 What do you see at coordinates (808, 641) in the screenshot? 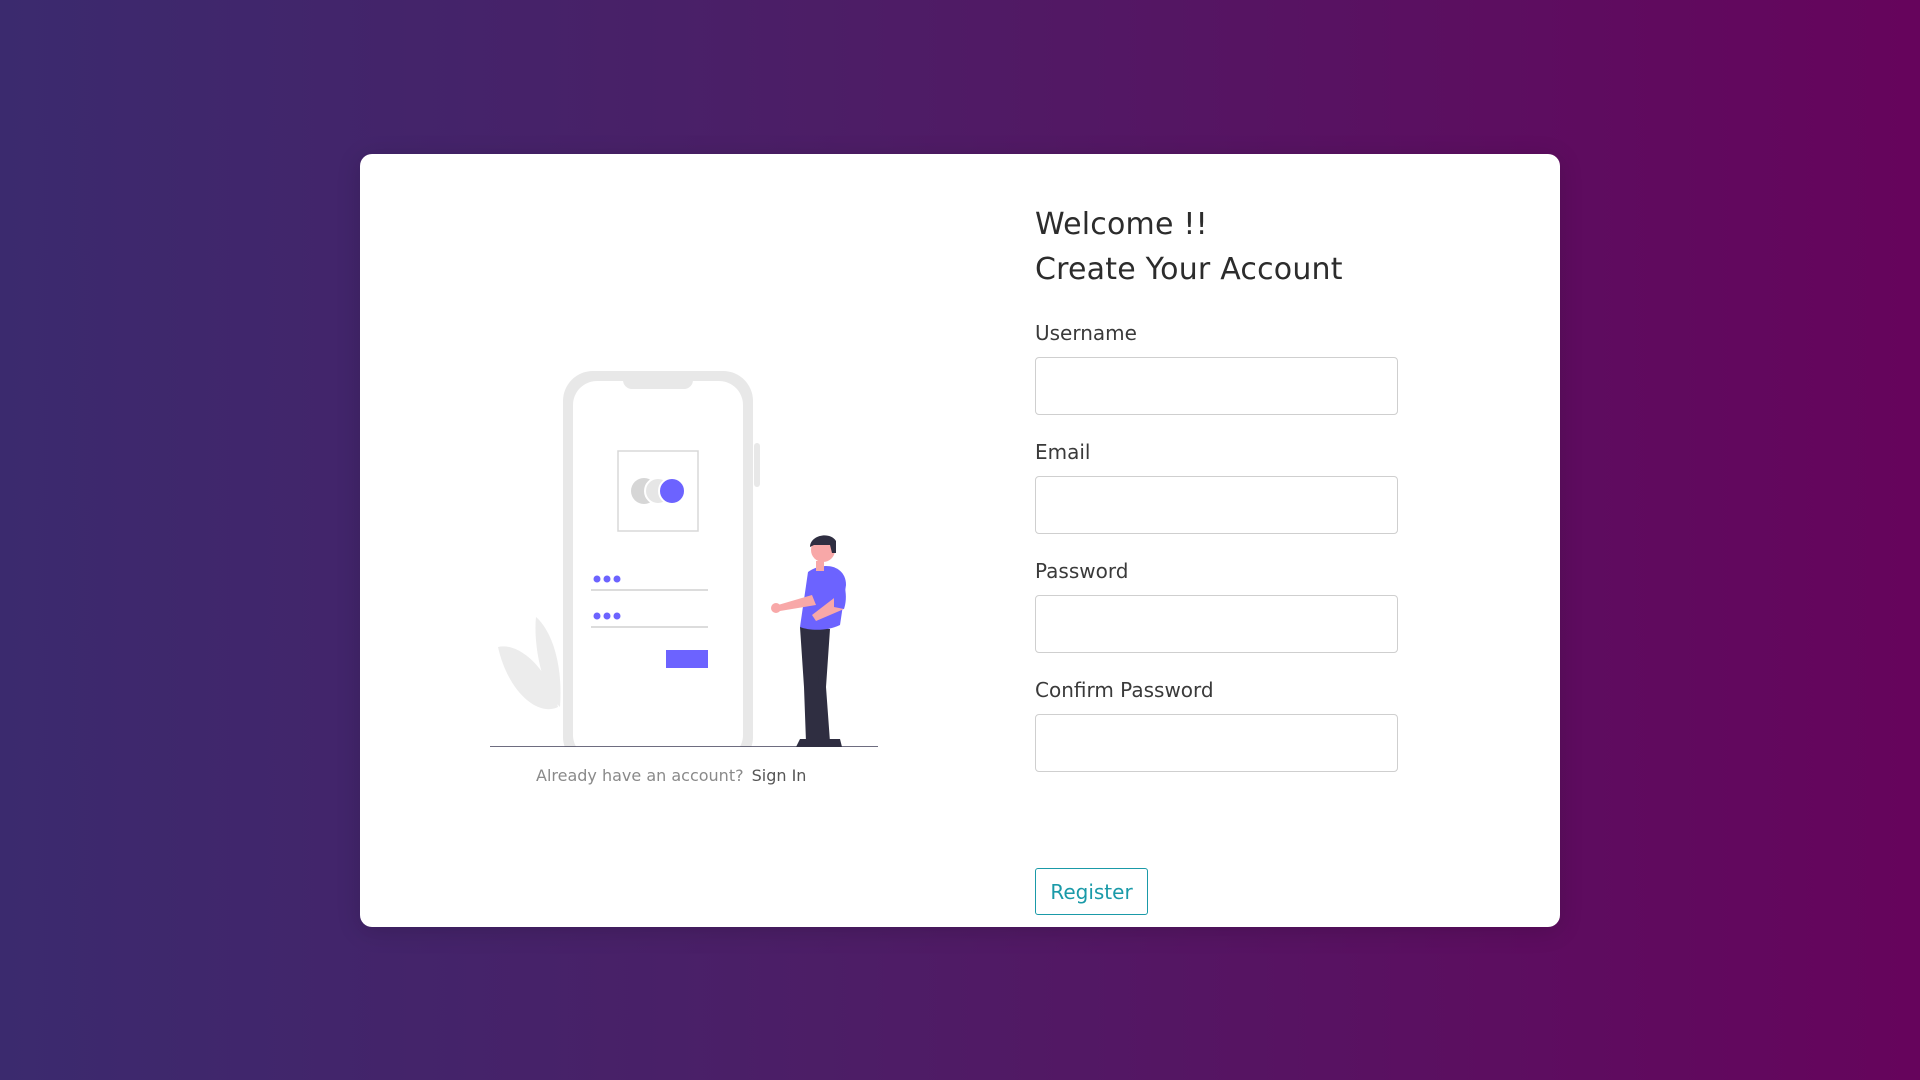
I see `person-icon` at bounding box center [808, 641].